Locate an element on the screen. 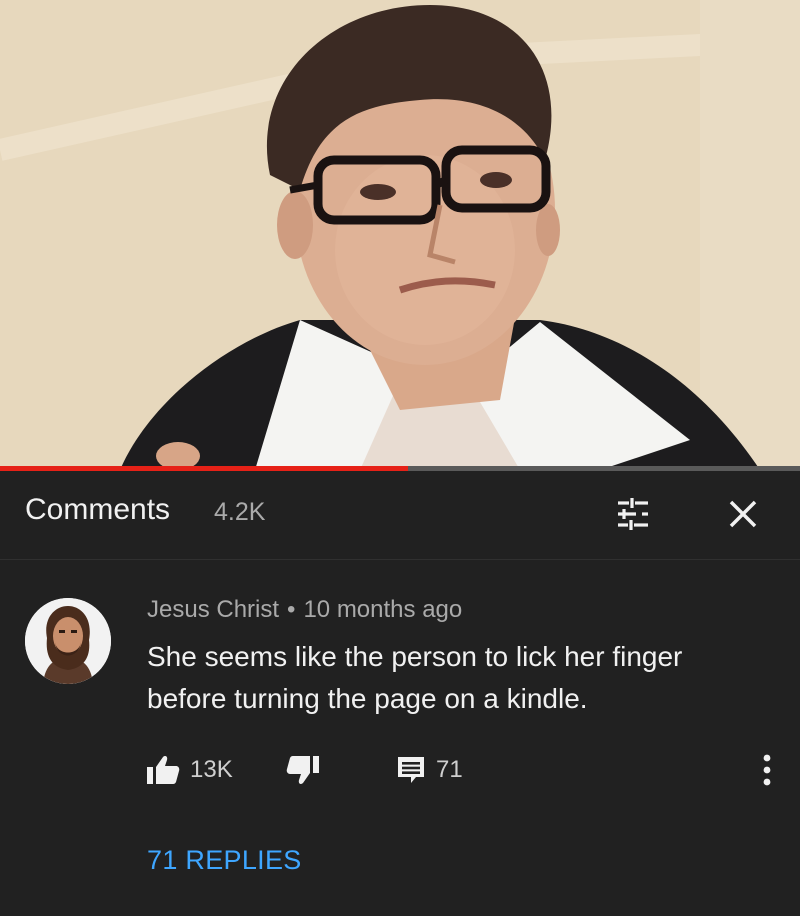 The width and height of the screenshot is (800, 916). comments-title: Comments is located at coordinates (98, 509).